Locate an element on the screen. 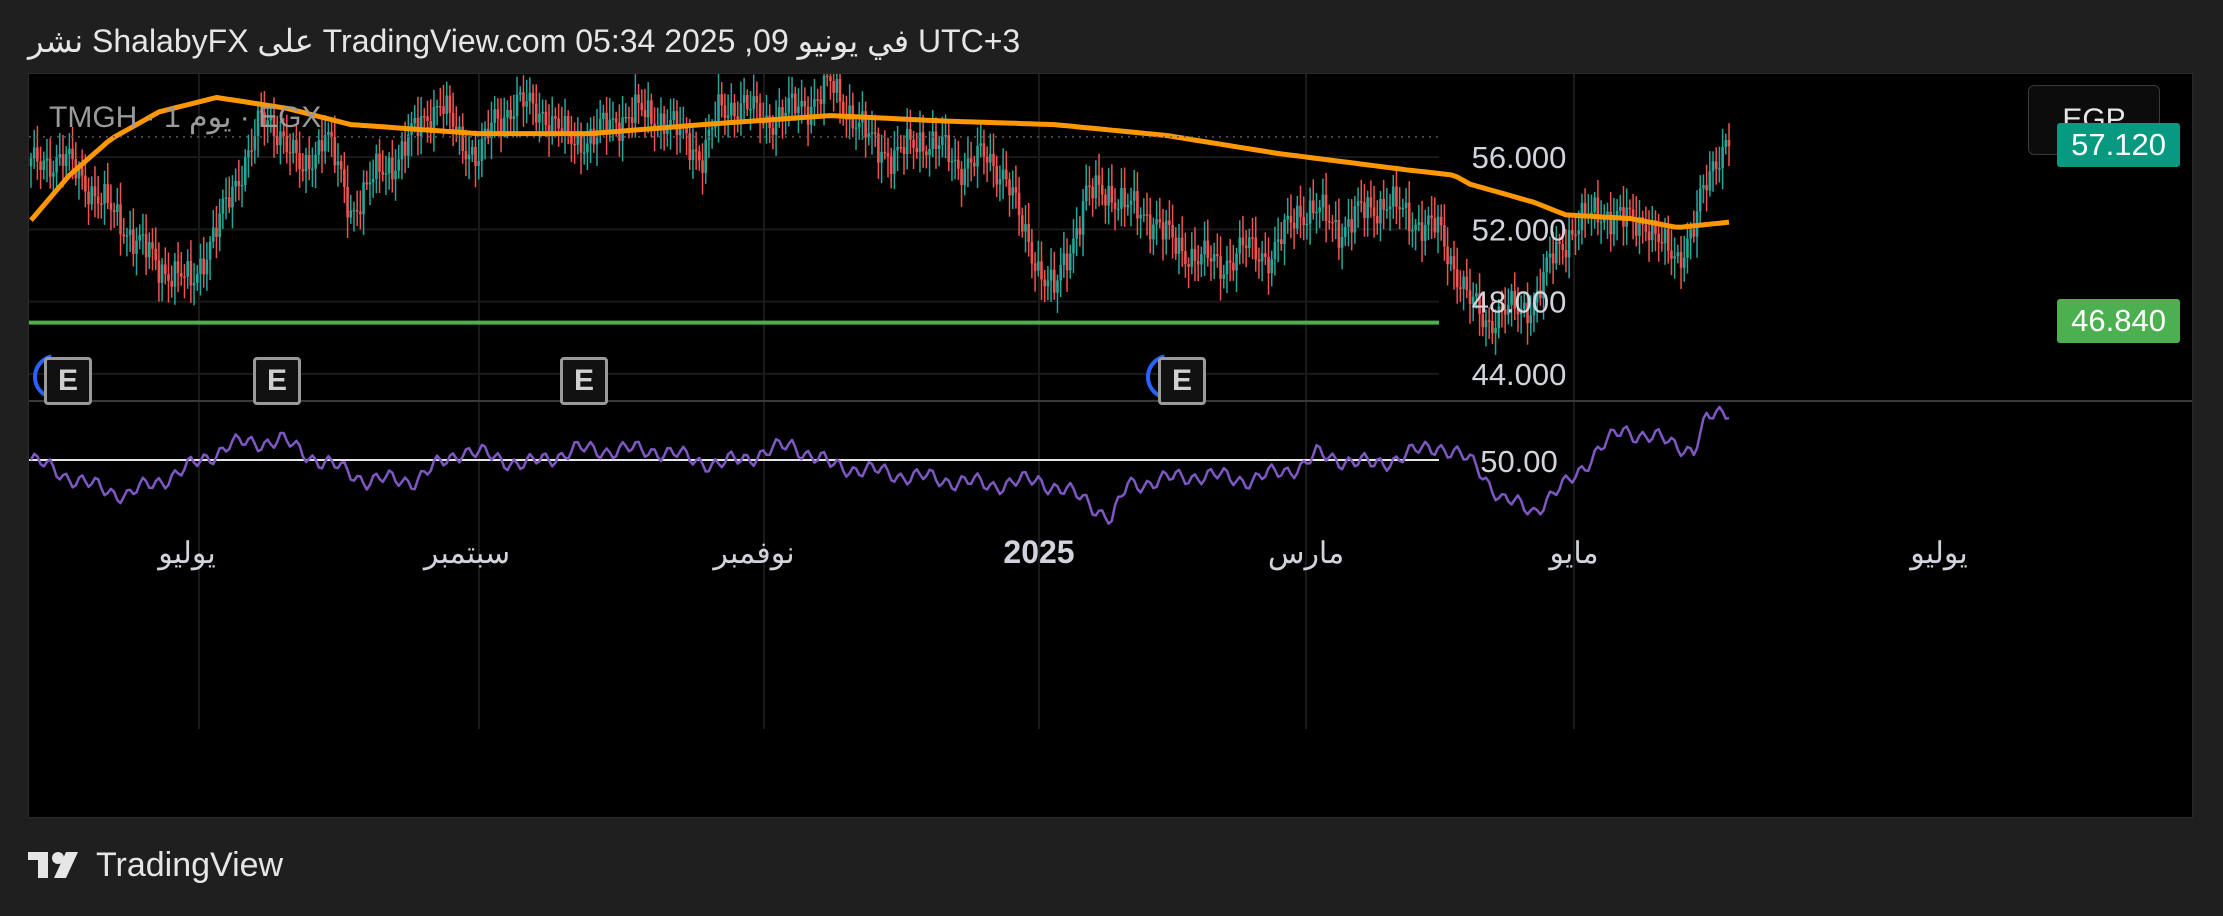 The height and width of the screenshot is (916, 2223). brand-name: TradingView is located at coordinates (189, 865).